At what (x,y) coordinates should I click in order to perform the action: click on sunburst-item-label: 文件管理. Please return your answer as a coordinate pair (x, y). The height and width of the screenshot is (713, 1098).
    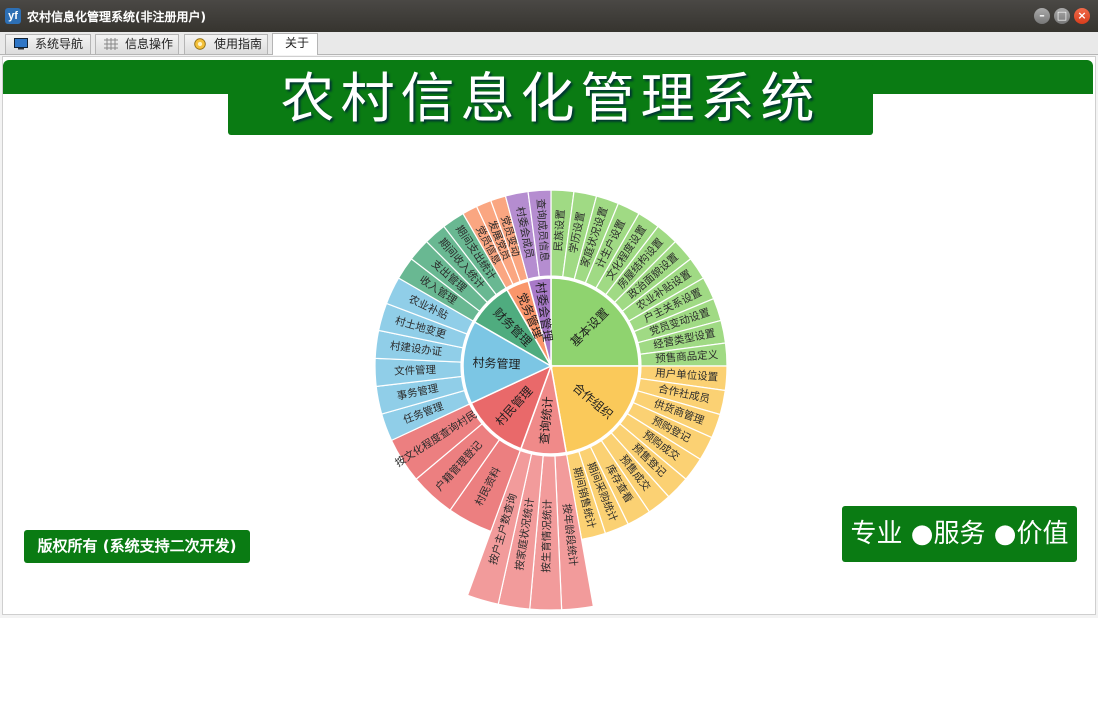
    Looking at the image, I should click on (415, 370).